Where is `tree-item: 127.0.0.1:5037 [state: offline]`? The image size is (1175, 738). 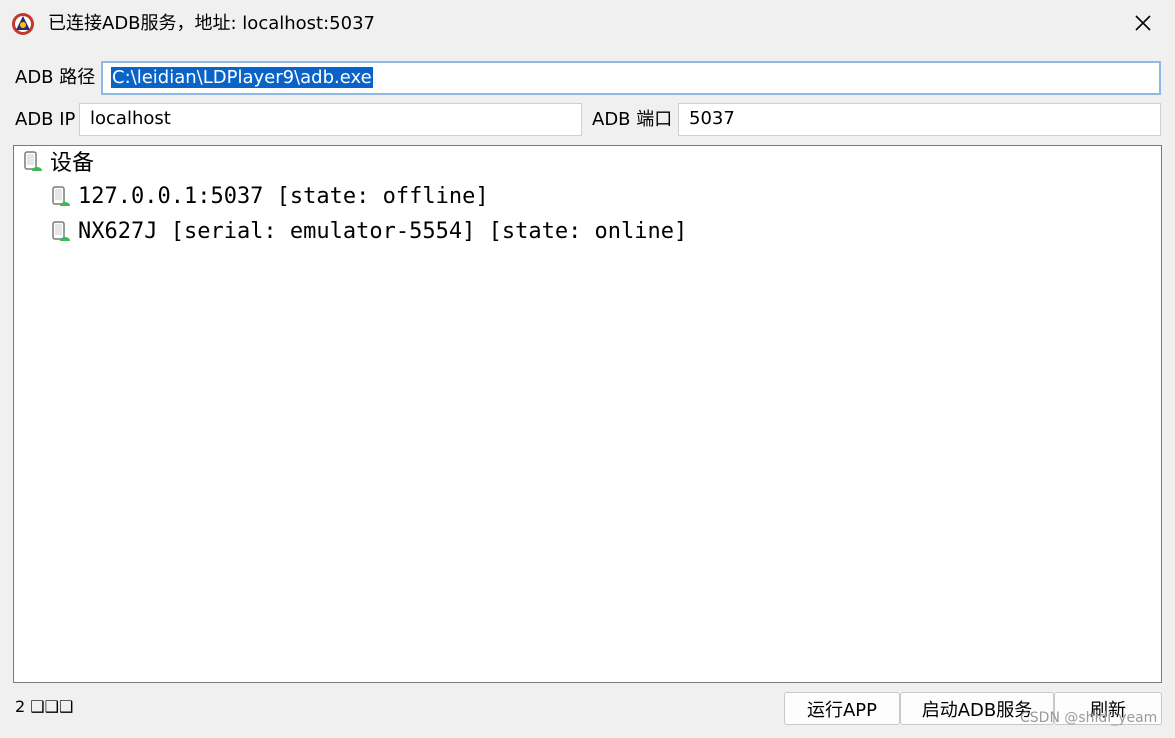
tree-item: 127.0.0.1:5037 [state: offline] is located at coordinates (269, 196).